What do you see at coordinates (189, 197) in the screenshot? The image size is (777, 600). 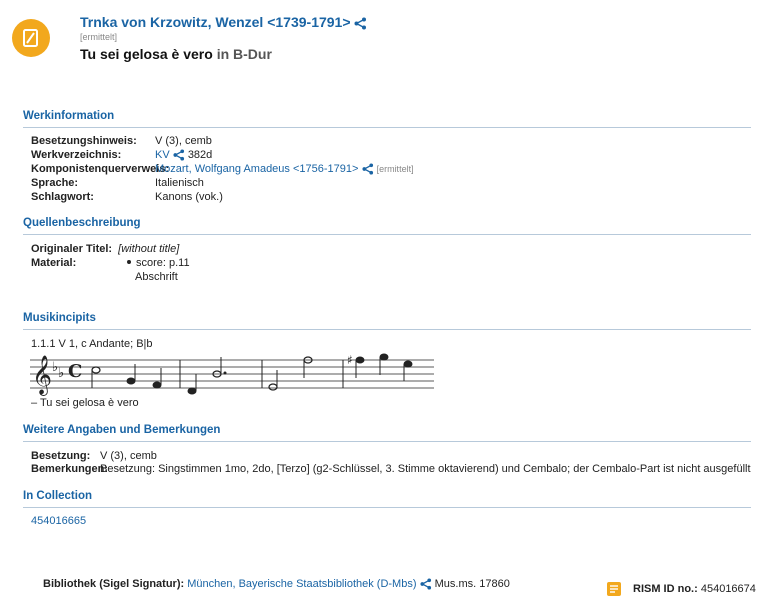 I see `row-value: Kanons (vok.)` at bounding box center [189, 197].